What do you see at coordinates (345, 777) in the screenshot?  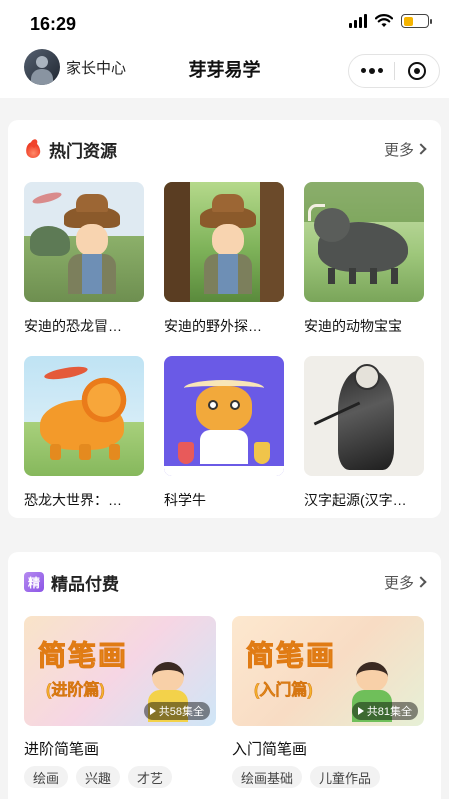 I see `tag: 儿童作品` at bounding box center [345, 777].